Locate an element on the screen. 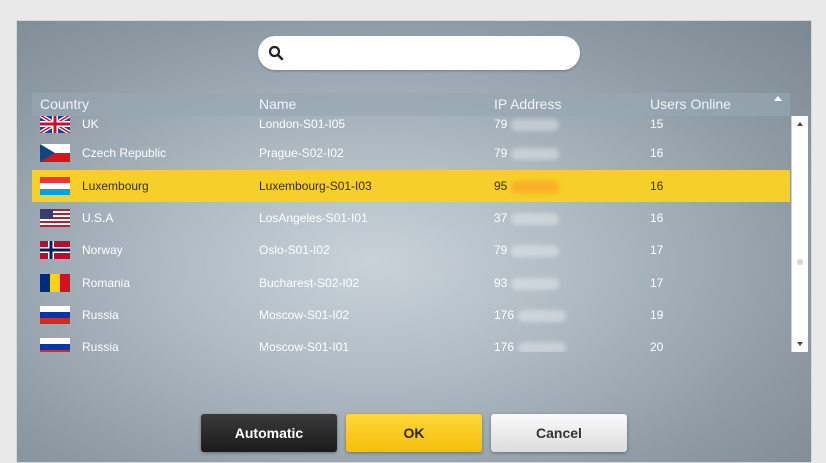 The width and height of the screenshot is (826, 463). search-icon is located at coordinates (276, 53).